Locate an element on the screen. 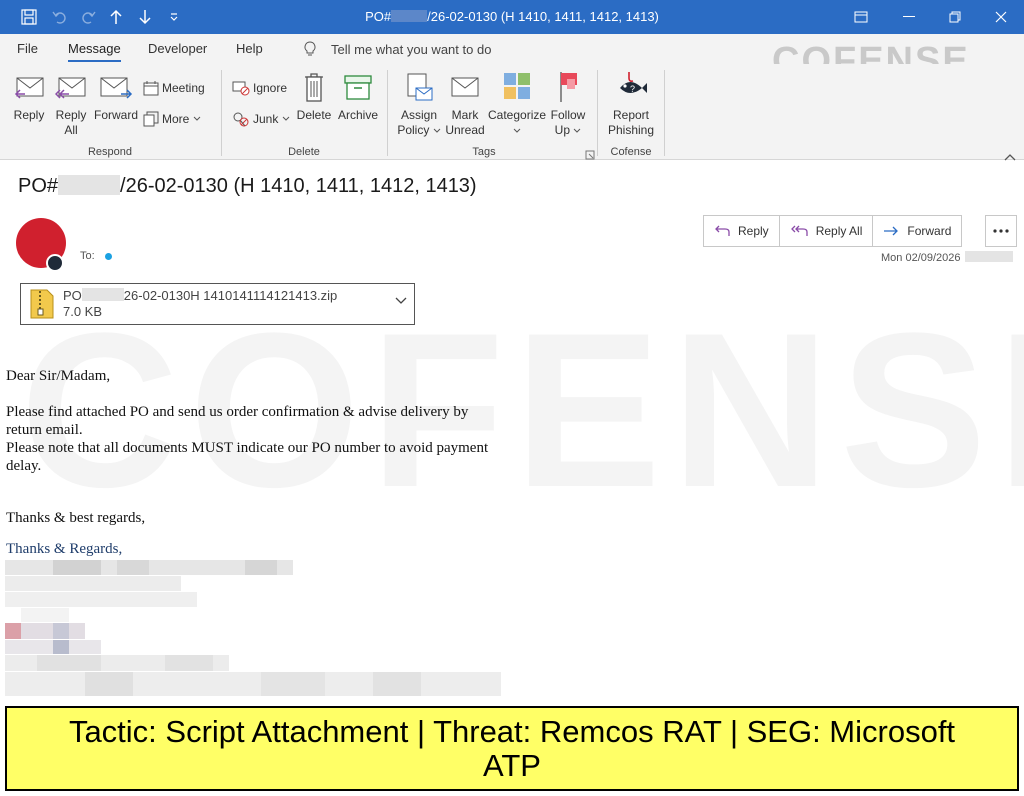  reply-all-label-1: Reply is located at coordinates (71, 115).